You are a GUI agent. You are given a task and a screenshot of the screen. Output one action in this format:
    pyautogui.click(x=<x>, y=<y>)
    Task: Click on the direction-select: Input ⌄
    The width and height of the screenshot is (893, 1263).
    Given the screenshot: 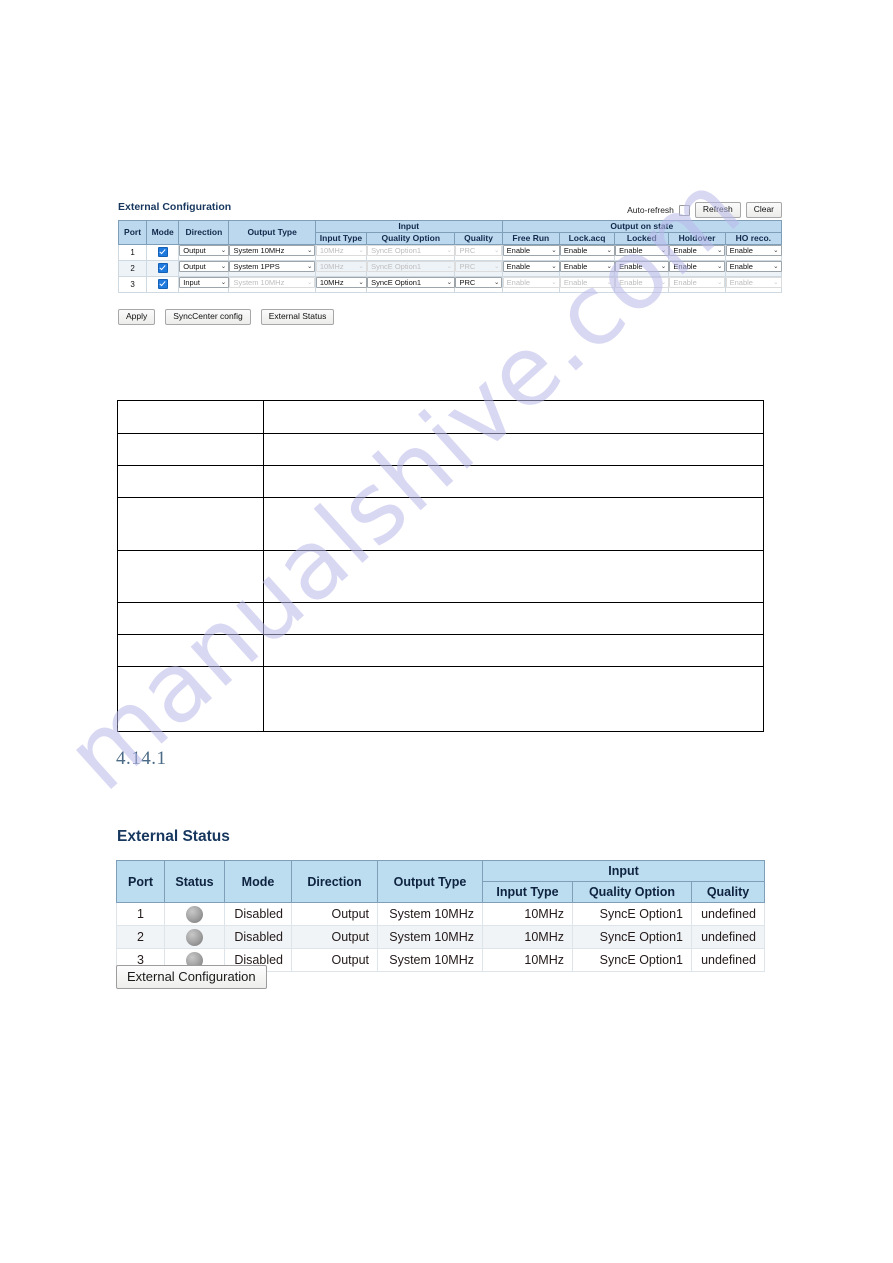 What is the action you would take?
    pyautogui.click(x=204, y=282)
    